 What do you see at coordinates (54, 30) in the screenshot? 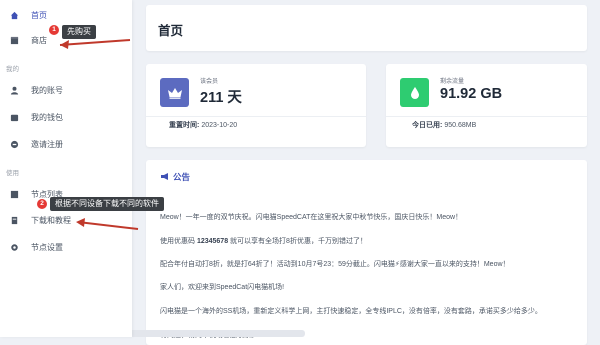
I see `annotation-badge-1: 1` at bounding box center [54, 30].